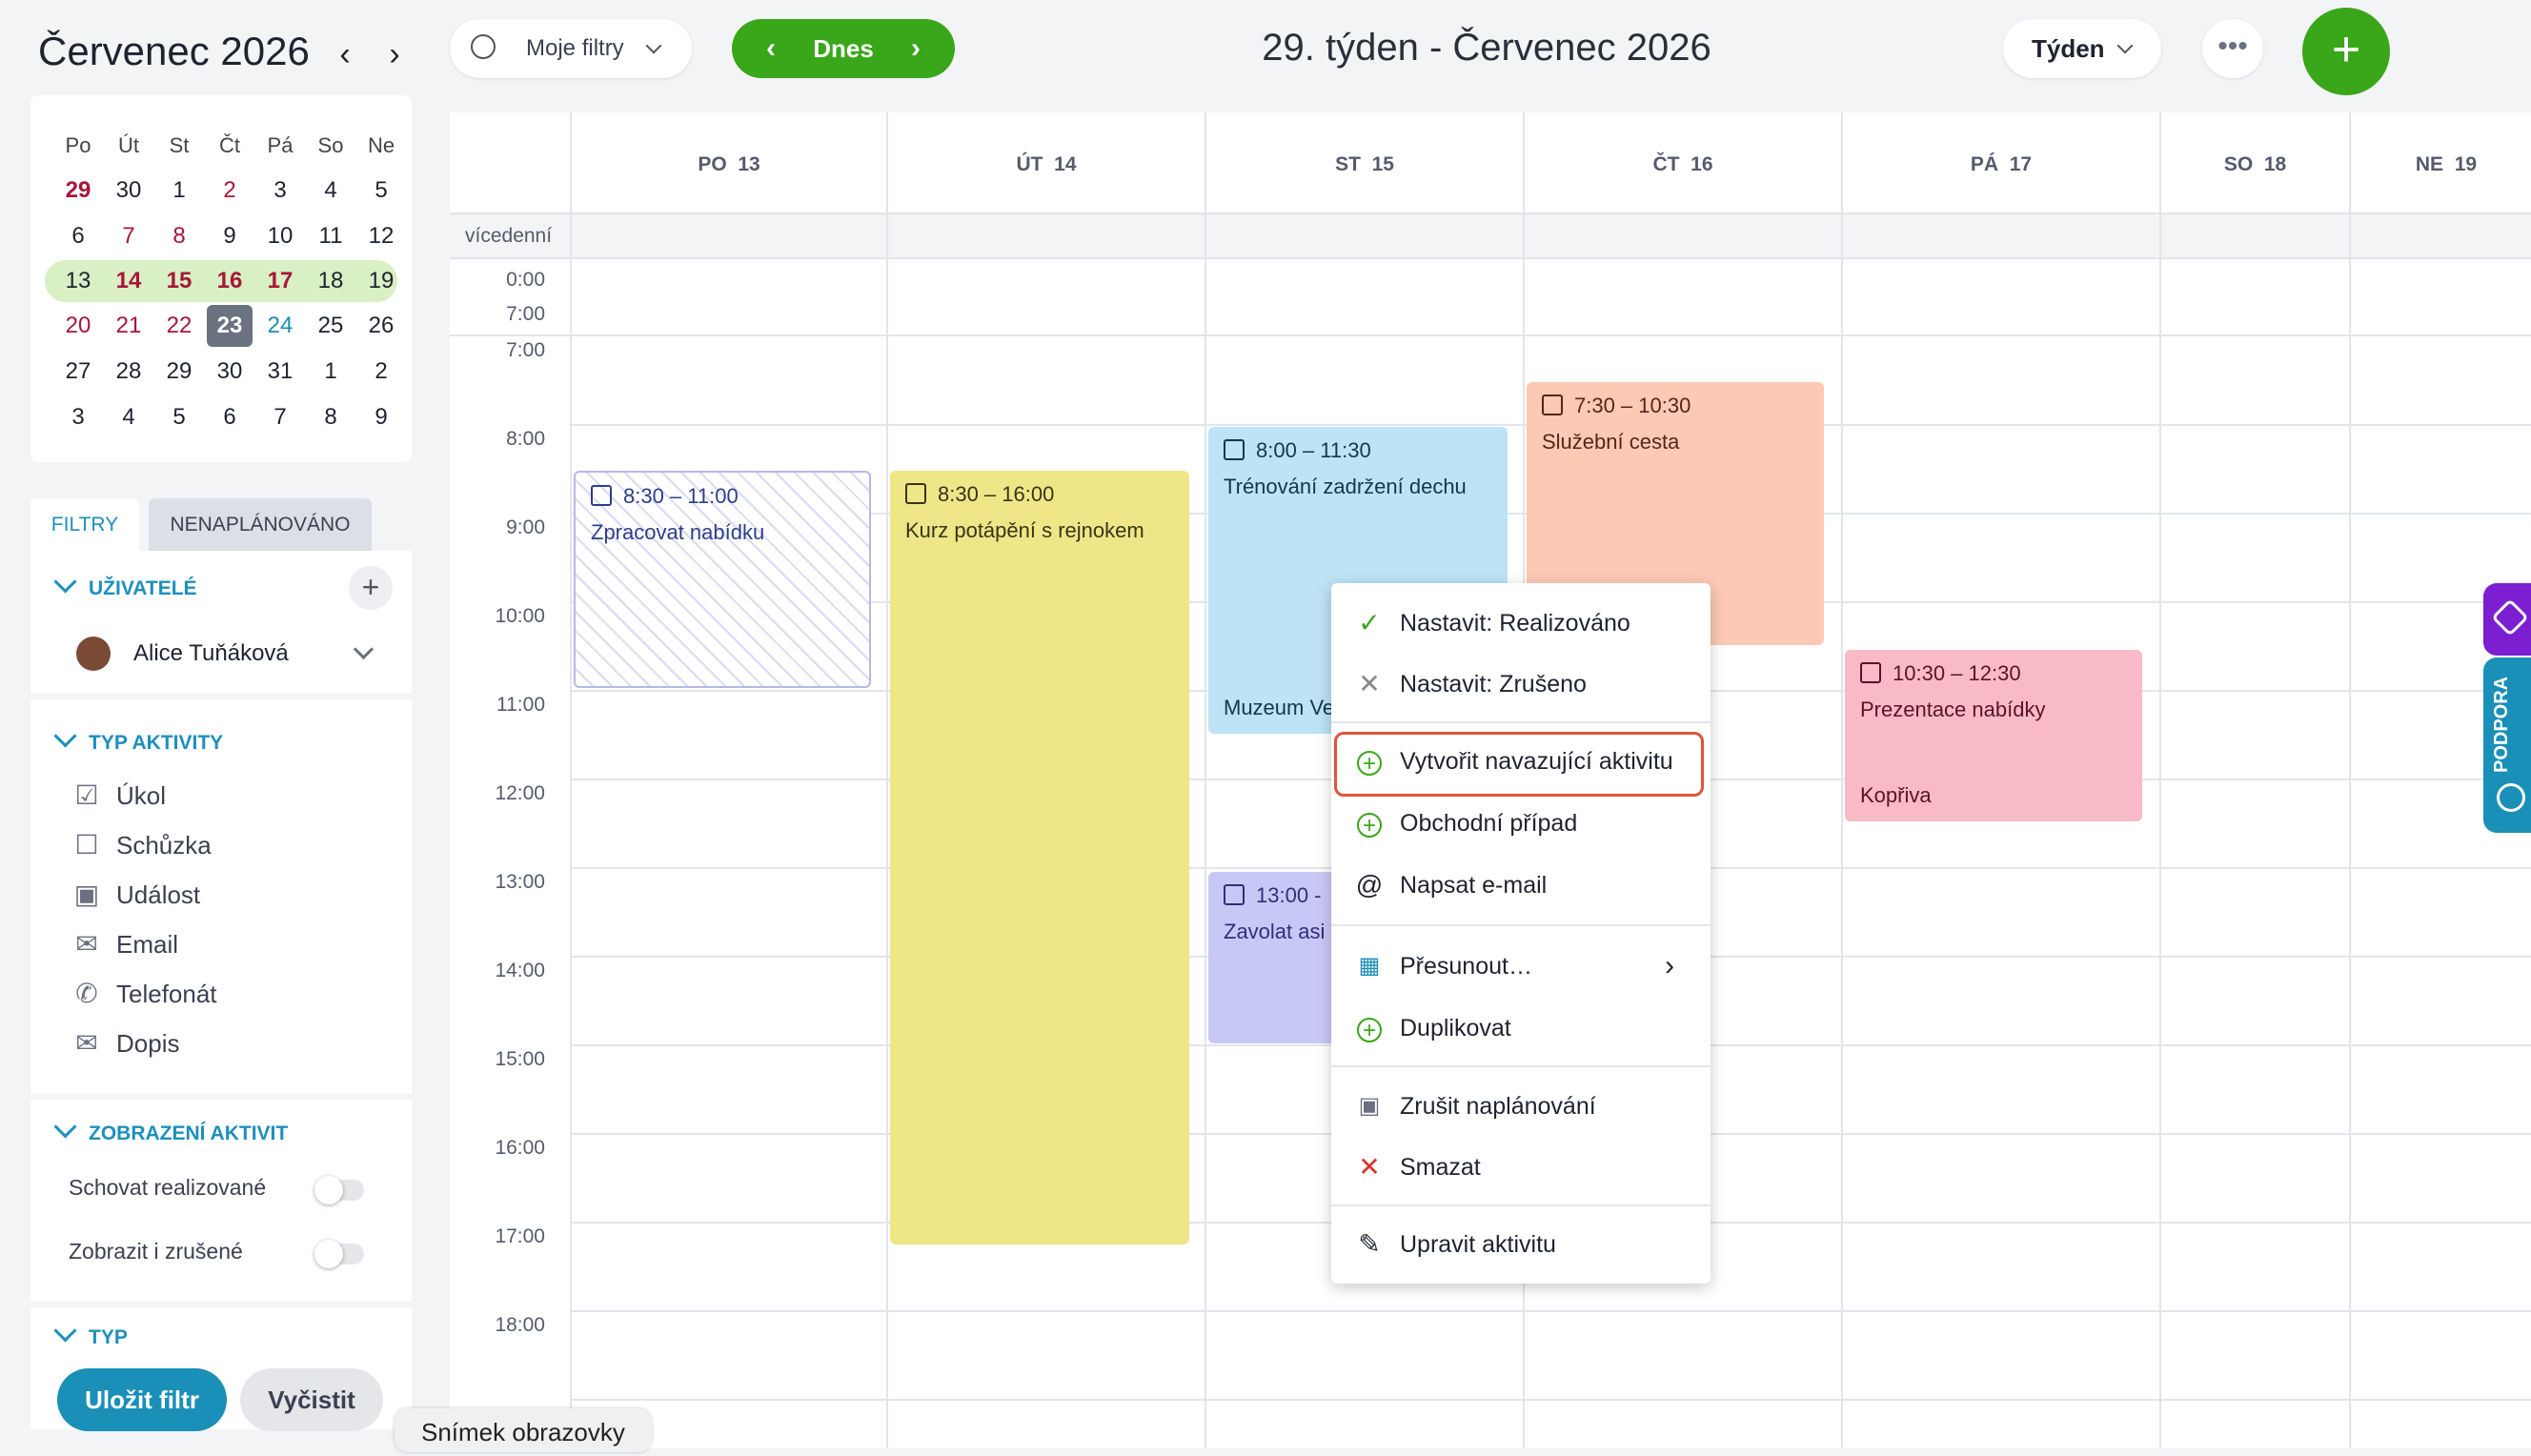 This screenshot has width=2531, height=1456. I want to click on day-header-sat: SO 18, so click(2255, 162).